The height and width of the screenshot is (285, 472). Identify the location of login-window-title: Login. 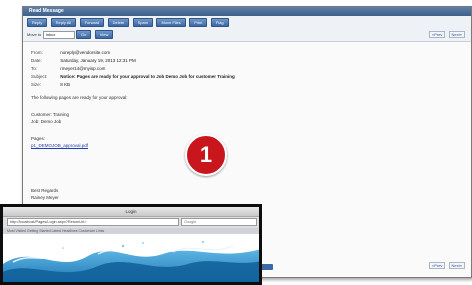
(131, 212).